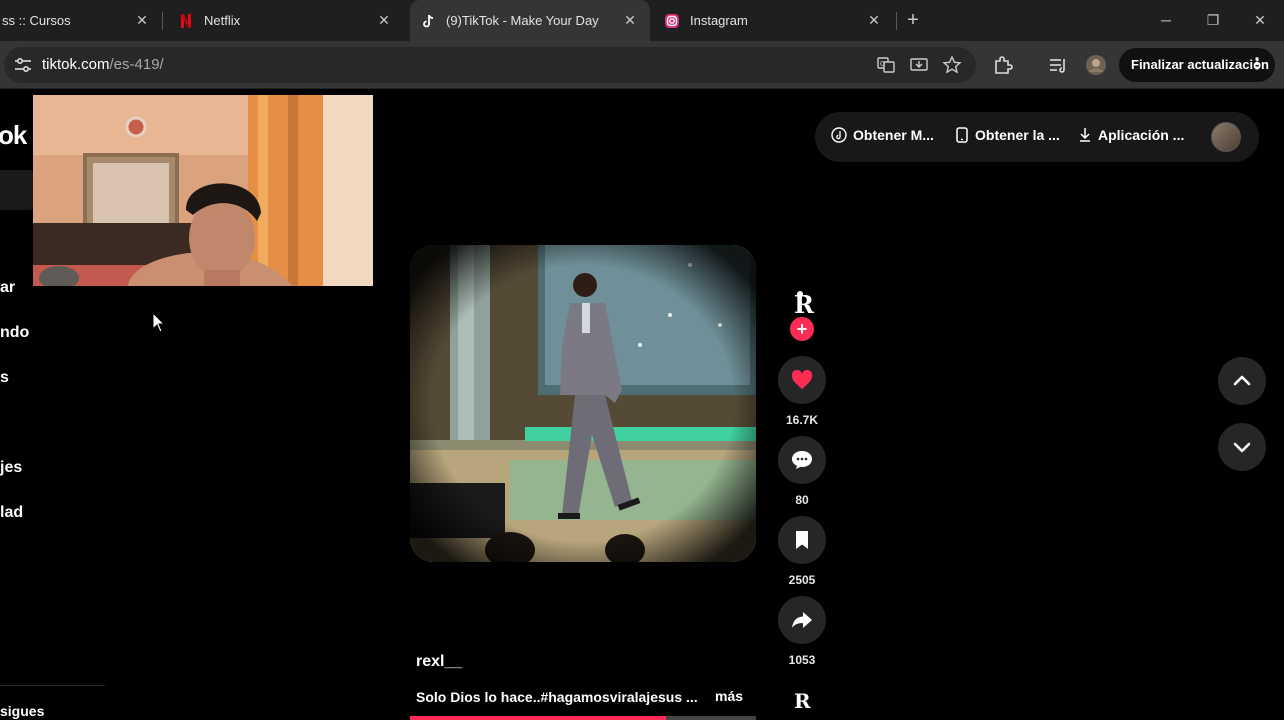 This screenshot has width=1284, height=720. Describe the element at coordinates (729, 696) in the screenshot. I see `caption-more-button: más` at that location.